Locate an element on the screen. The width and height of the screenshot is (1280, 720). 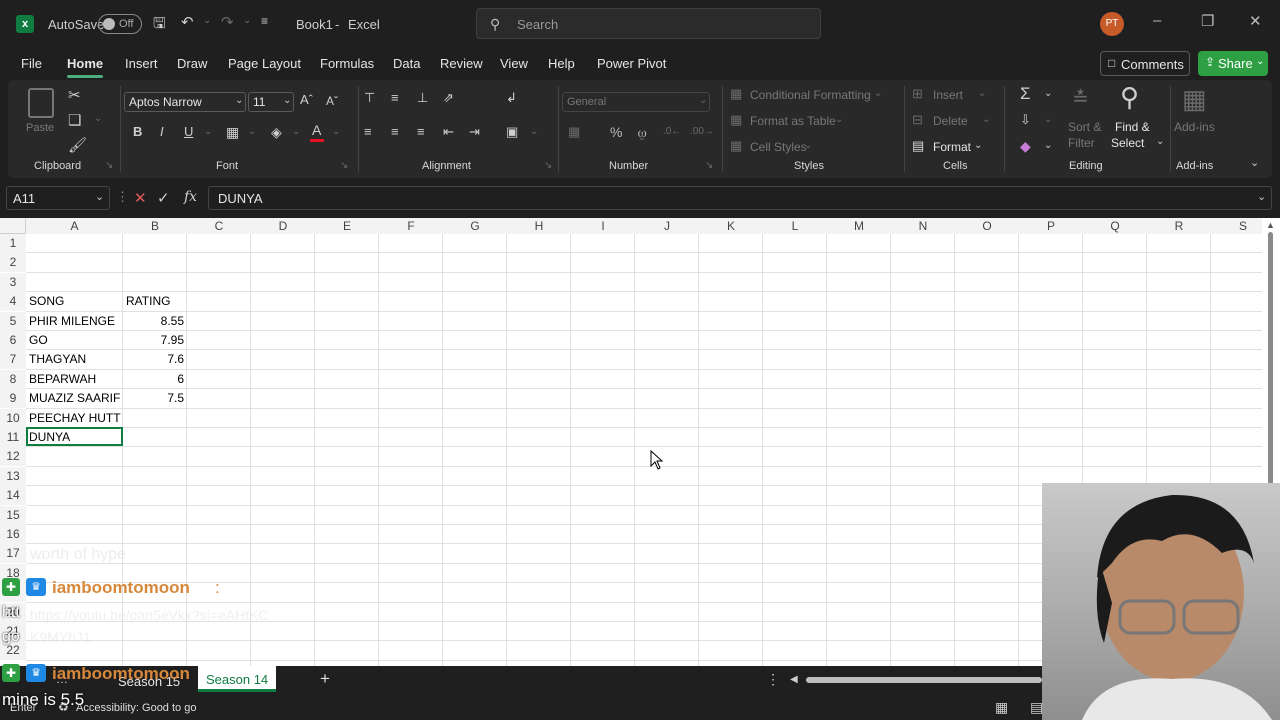
number-launcher-icon: ↘ is located at coordinates (709, 165).